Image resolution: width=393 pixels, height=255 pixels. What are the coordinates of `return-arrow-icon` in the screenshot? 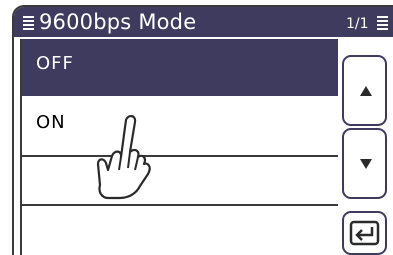 It's located at (364, 233).